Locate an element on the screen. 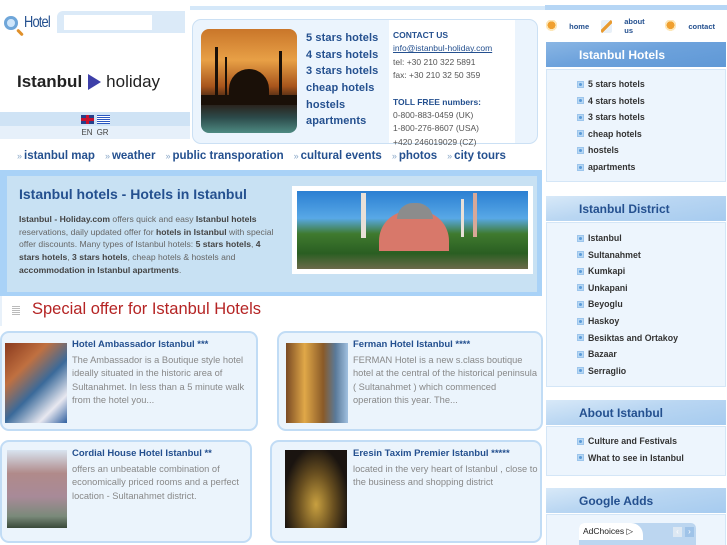  pencil-icon is located at coordinates (607, 26).